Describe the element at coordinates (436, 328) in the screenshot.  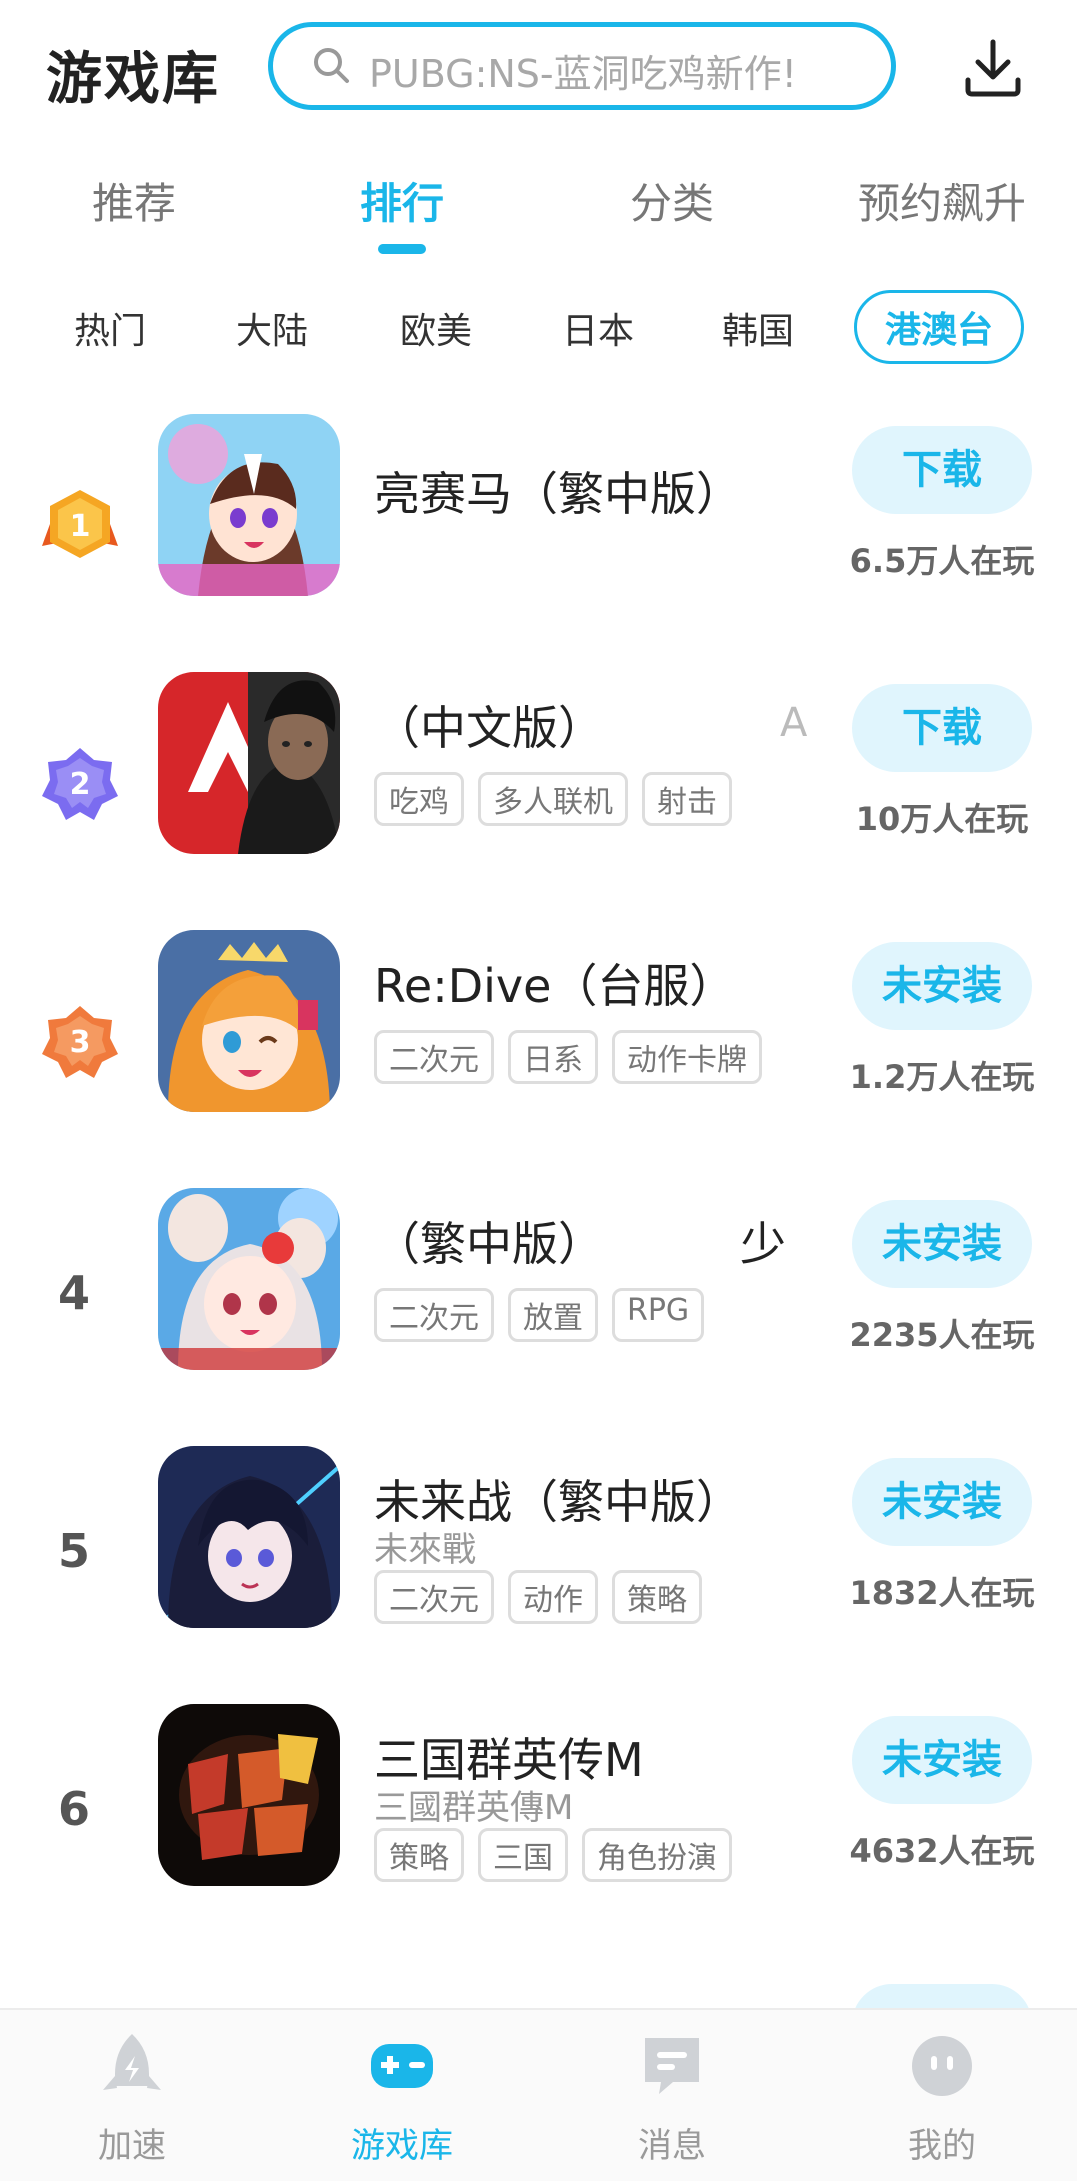
I see `region-western: 欧美` at that location.